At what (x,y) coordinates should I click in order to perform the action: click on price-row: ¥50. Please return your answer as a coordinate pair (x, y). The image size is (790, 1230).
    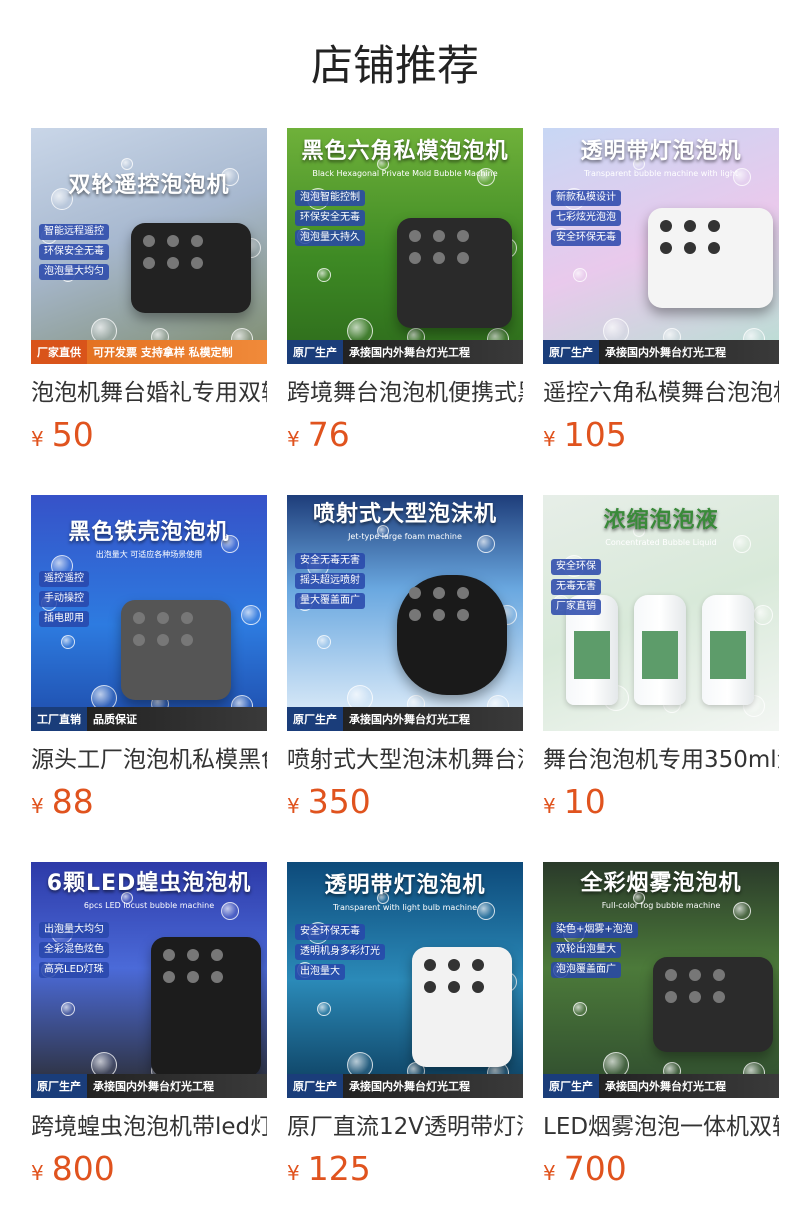
    Looking at the image, I should click on (149, 435).